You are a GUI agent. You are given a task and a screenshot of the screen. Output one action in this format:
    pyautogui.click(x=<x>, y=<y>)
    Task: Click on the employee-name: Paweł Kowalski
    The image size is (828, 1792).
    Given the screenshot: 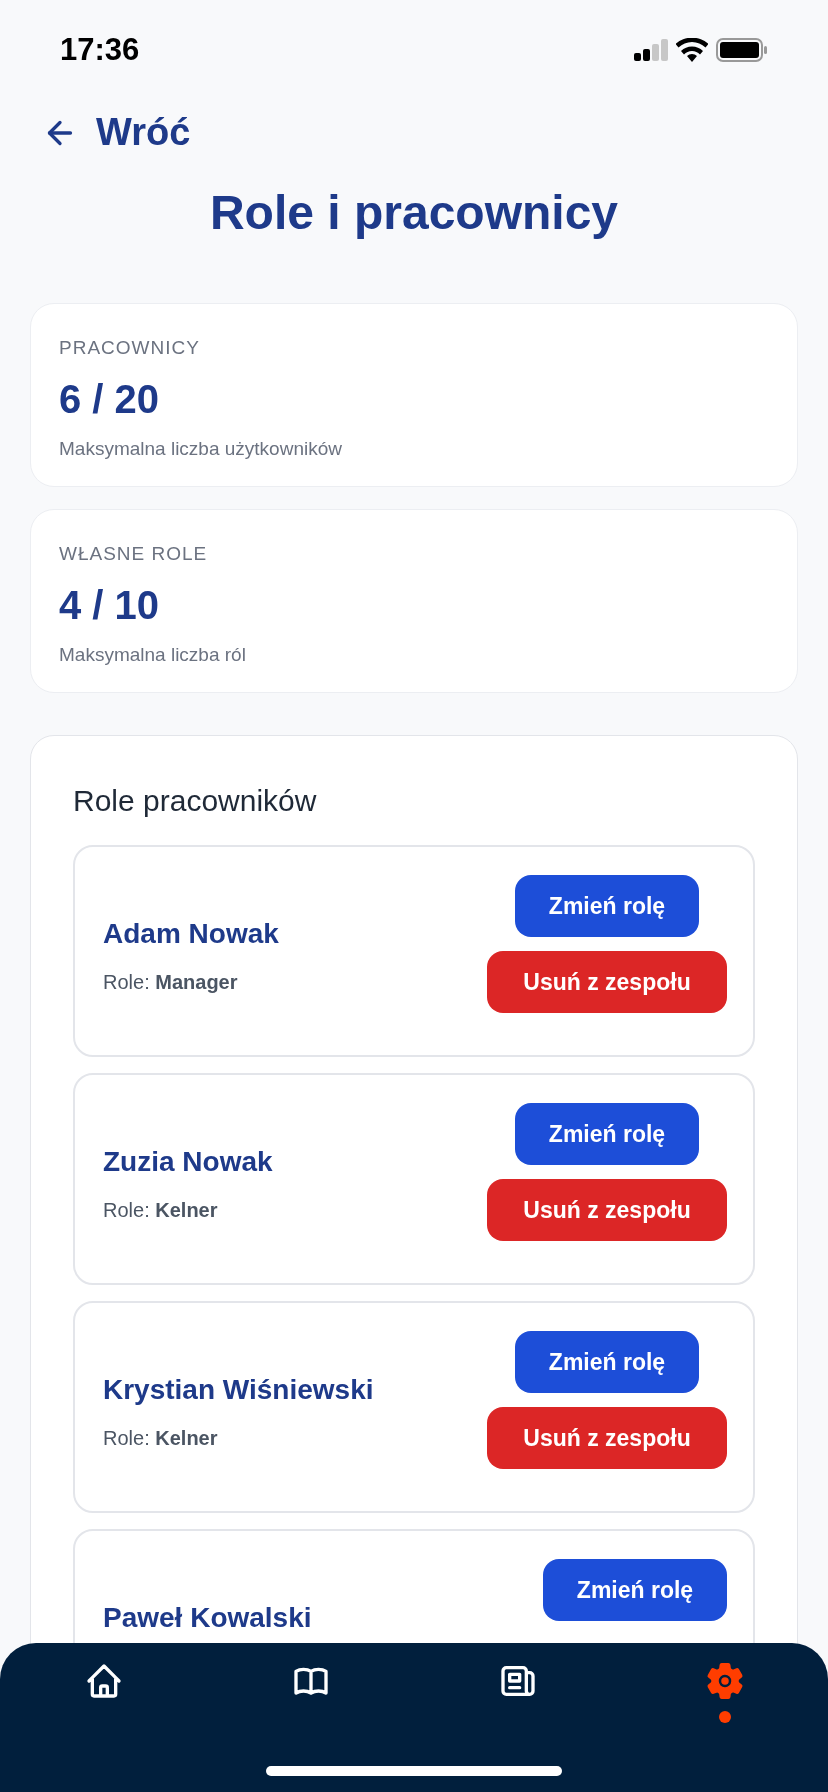 What is the action you would take?
    pyautogui.click(x=207, y=1618)
    